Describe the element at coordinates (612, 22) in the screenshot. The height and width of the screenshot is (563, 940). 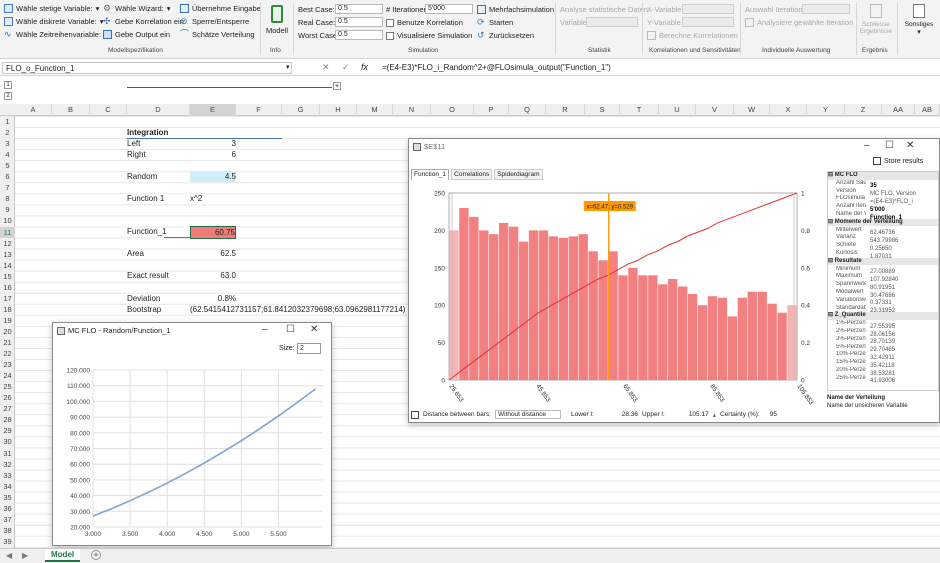
I see `variable-dropdown` at that location.